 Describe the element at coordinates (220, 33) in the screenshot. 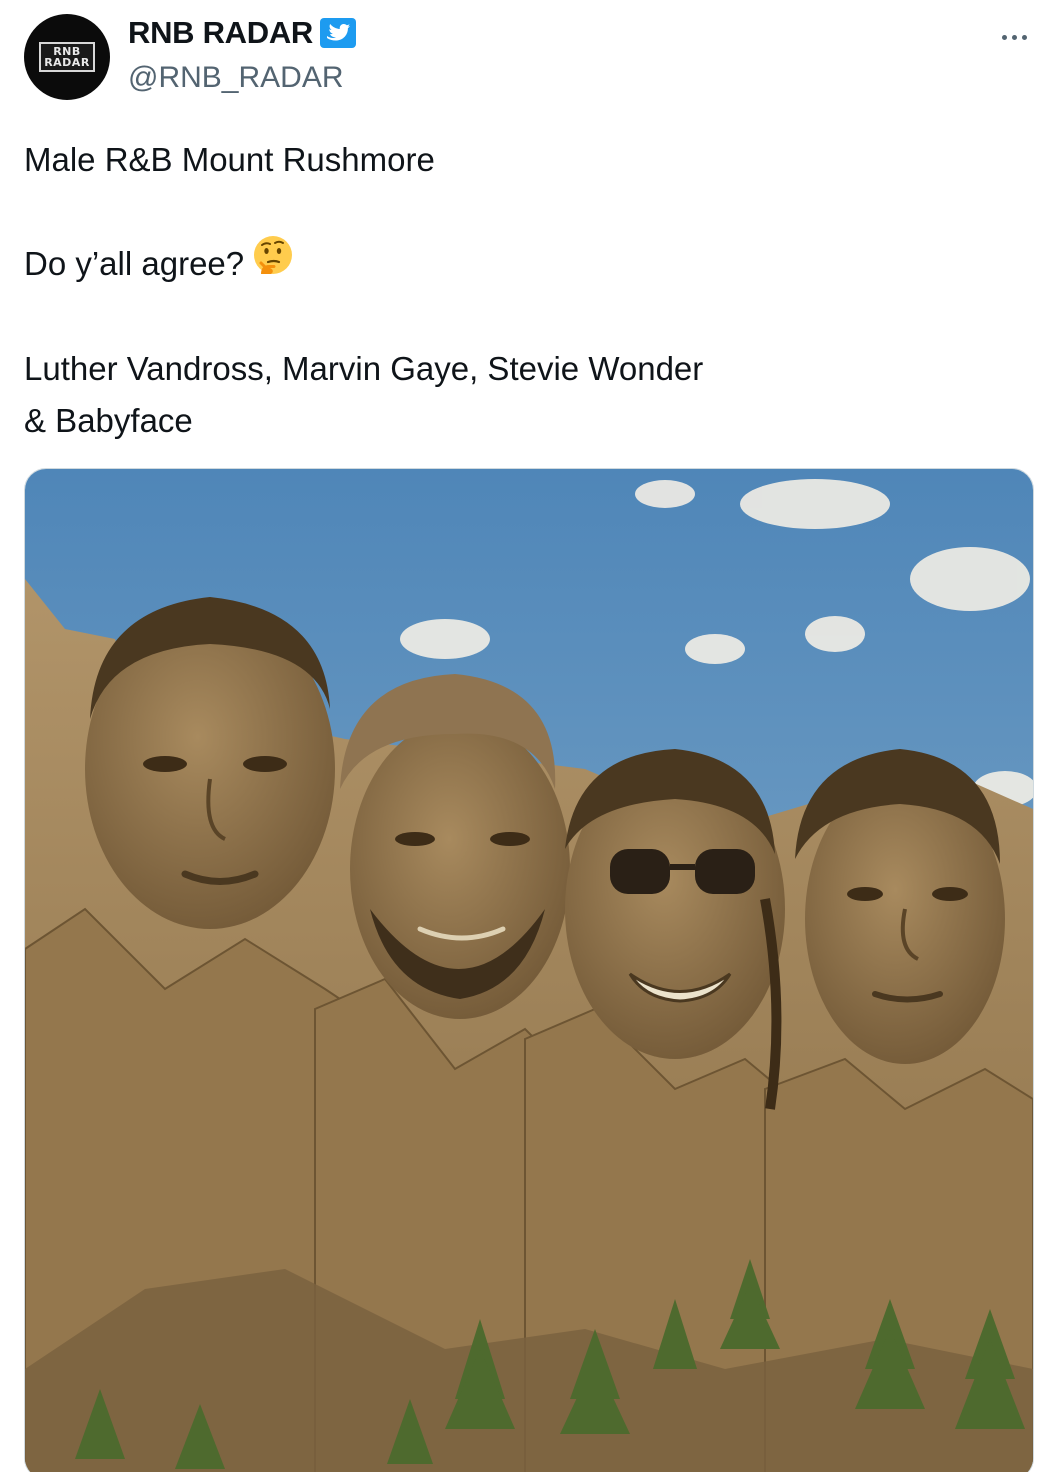

I see `author-display-name: RNB RADAR` at that location.